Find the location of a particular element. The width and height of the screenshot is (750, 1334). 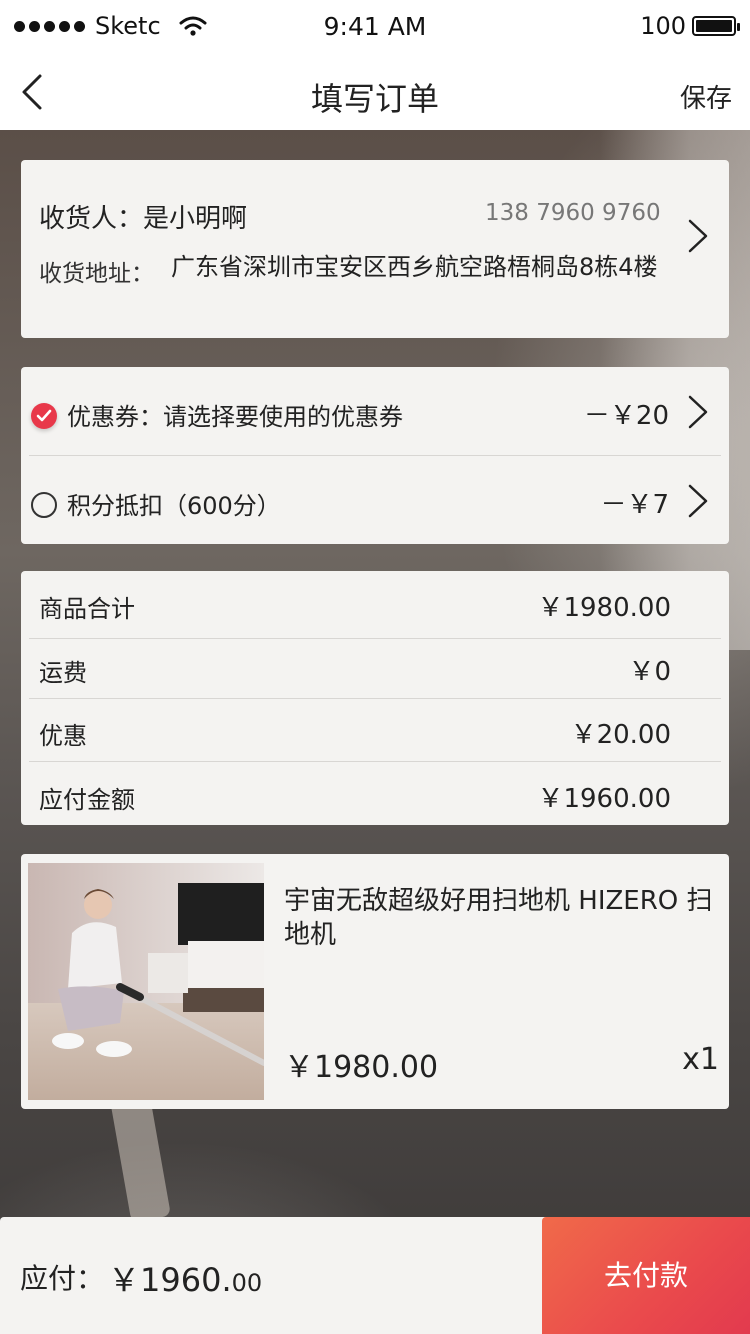

coupon-row: 优惠券：请选择要使用的优惠券 －￥20 is located at coordinates (375, 411).